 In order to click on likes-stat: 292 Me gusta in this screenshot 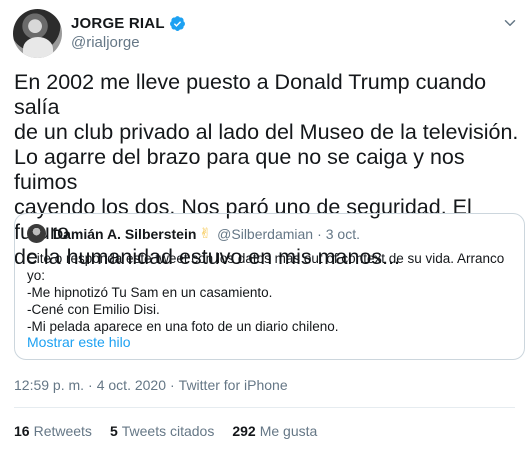, I will do `click(274, 431)`.